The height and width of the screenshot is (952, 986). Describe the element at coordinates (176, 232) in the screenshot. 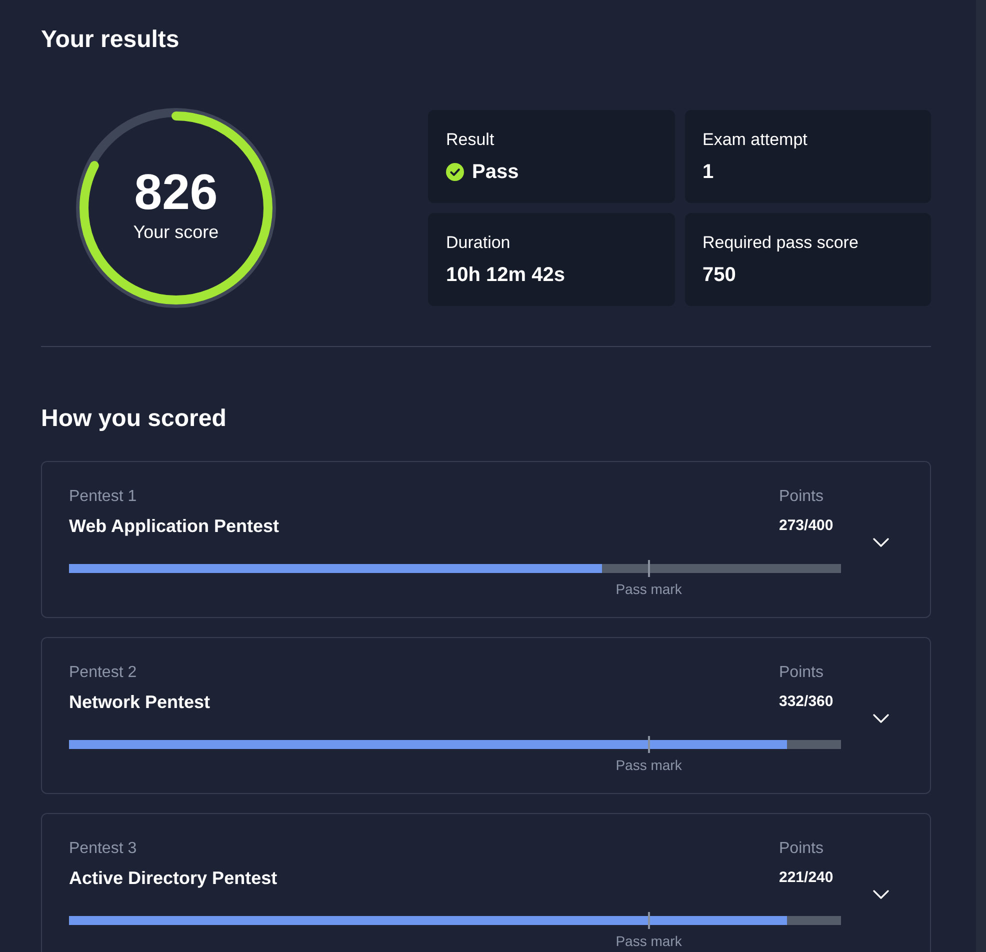

I see `score-label: Your score` at that location.